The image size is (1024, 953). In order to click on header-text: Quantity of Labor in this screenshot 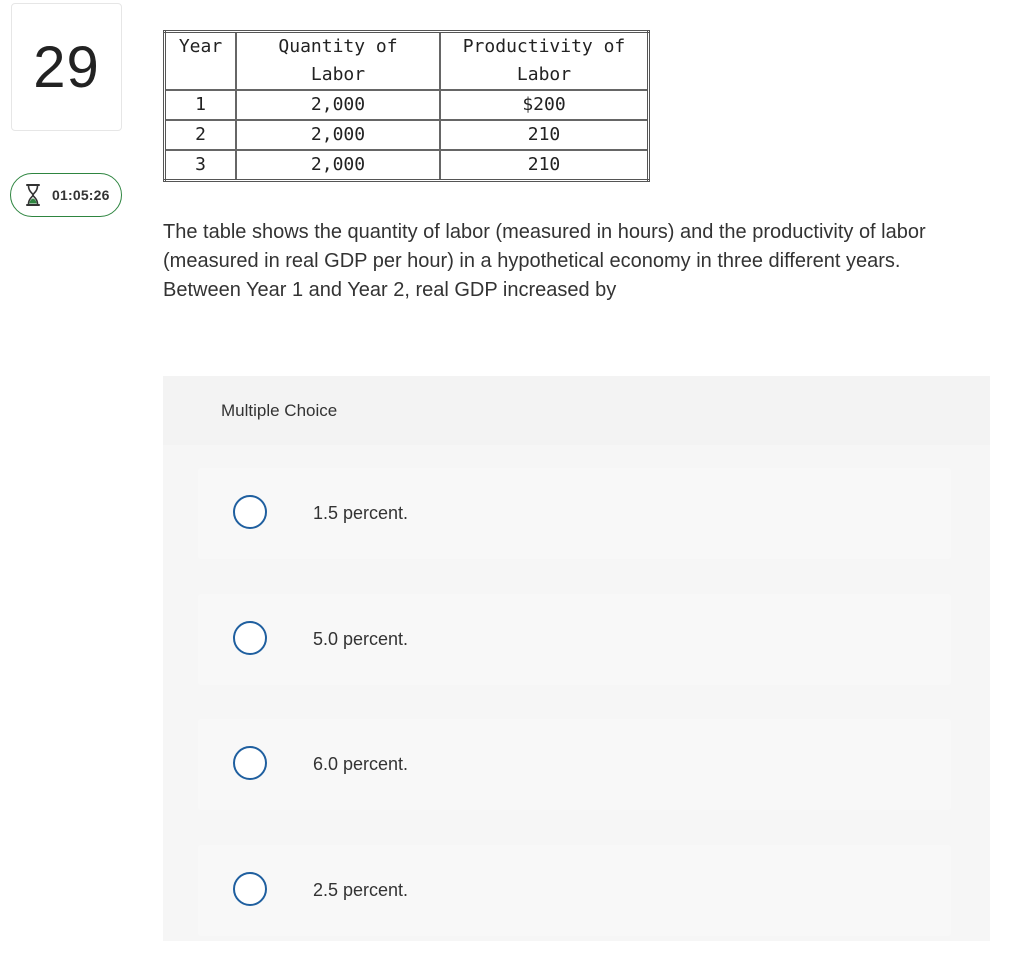, I will do `click(338, 60)`.